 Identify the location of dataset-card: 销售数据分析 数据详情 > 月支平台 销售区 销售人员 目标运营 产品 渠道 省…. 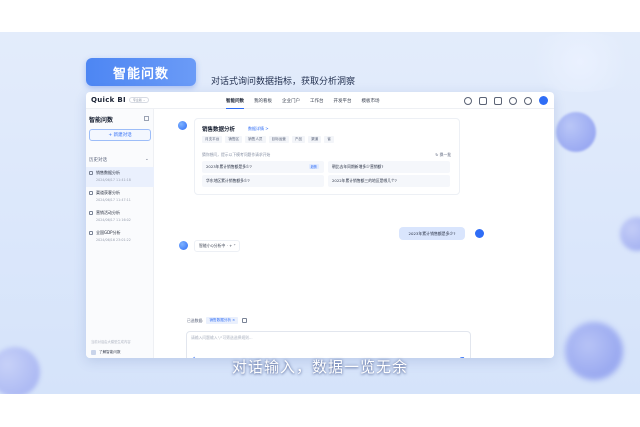
(327, 156).